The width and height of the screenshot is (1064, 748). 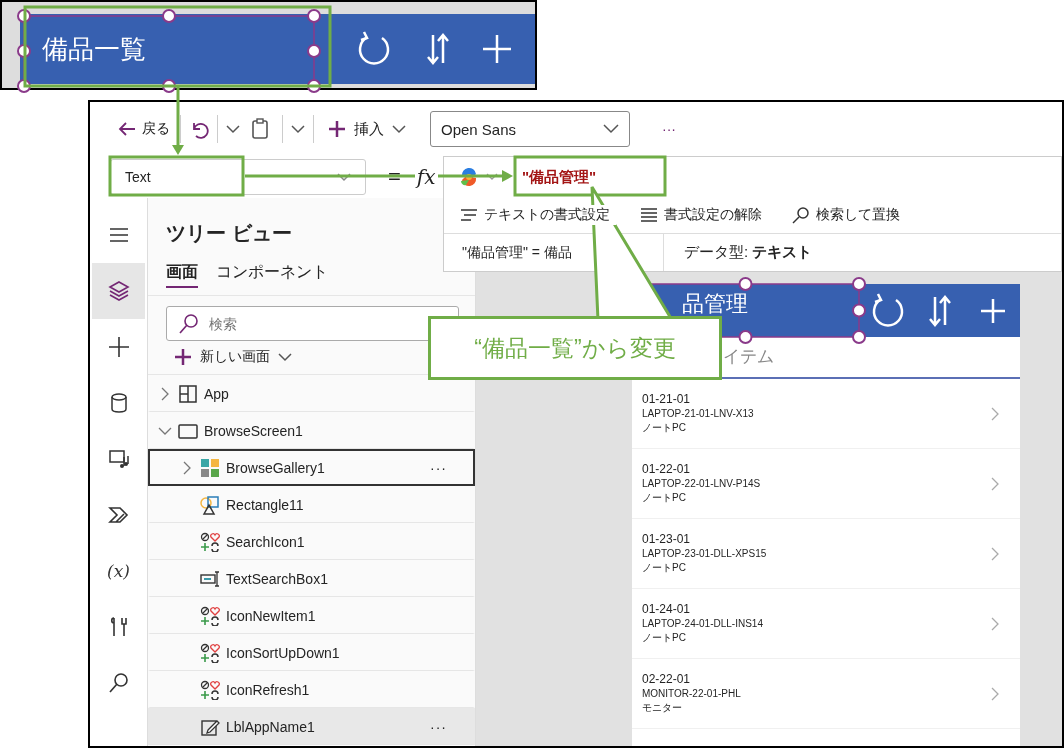 I want to click on equals-sign: =, so click(x=394, y=177).